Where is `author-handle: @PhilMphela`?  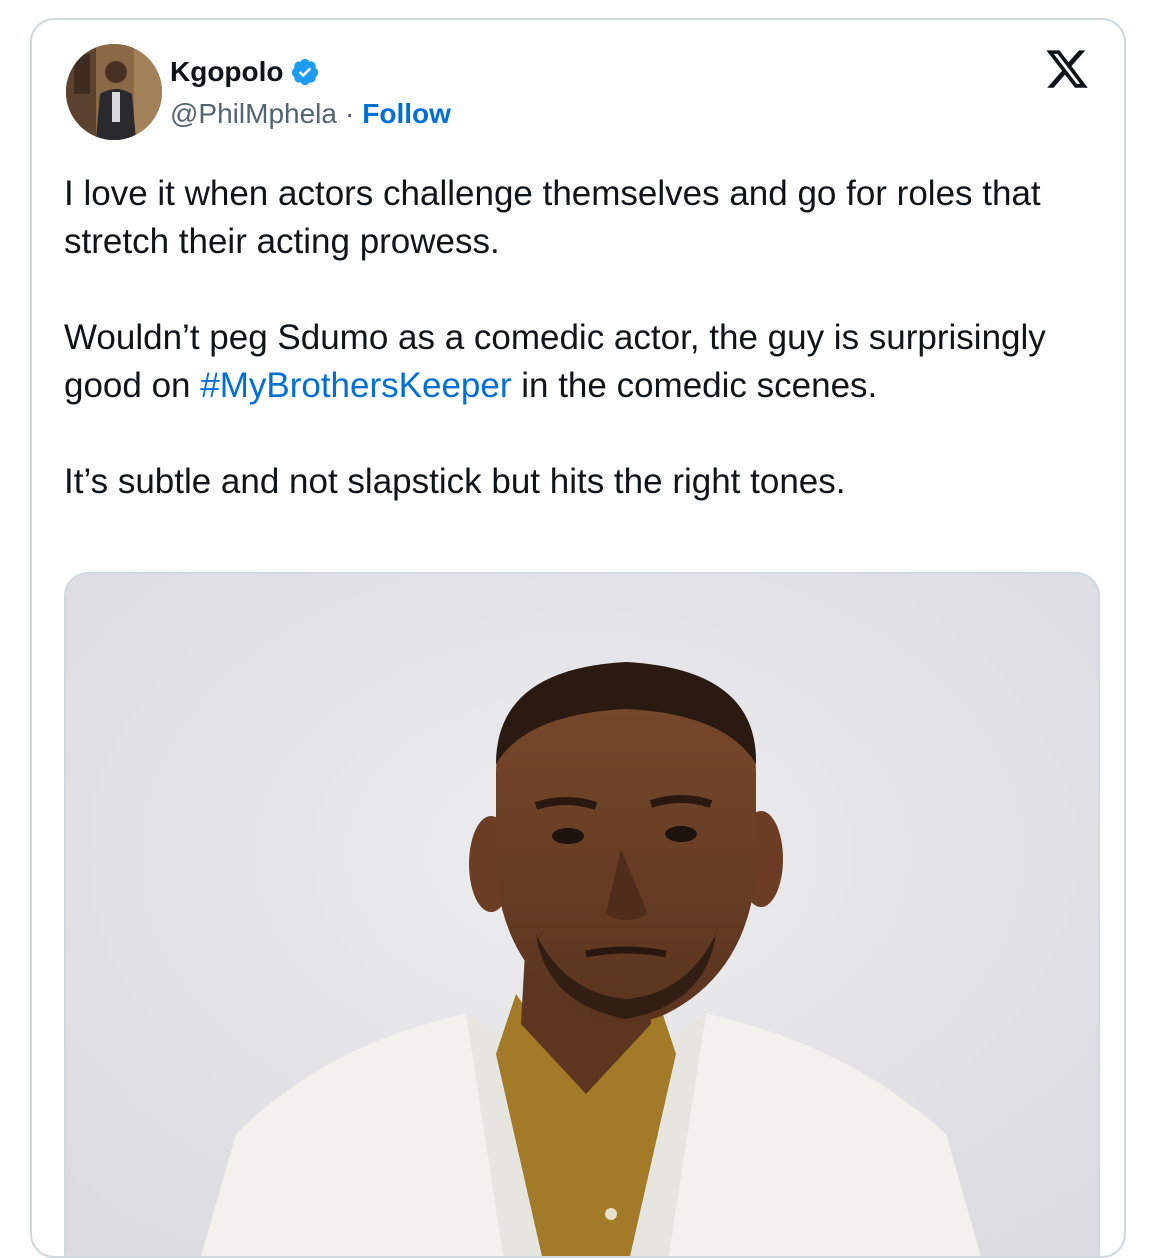
author-handle: @PhilMphela is located at coordinates (253, 114).